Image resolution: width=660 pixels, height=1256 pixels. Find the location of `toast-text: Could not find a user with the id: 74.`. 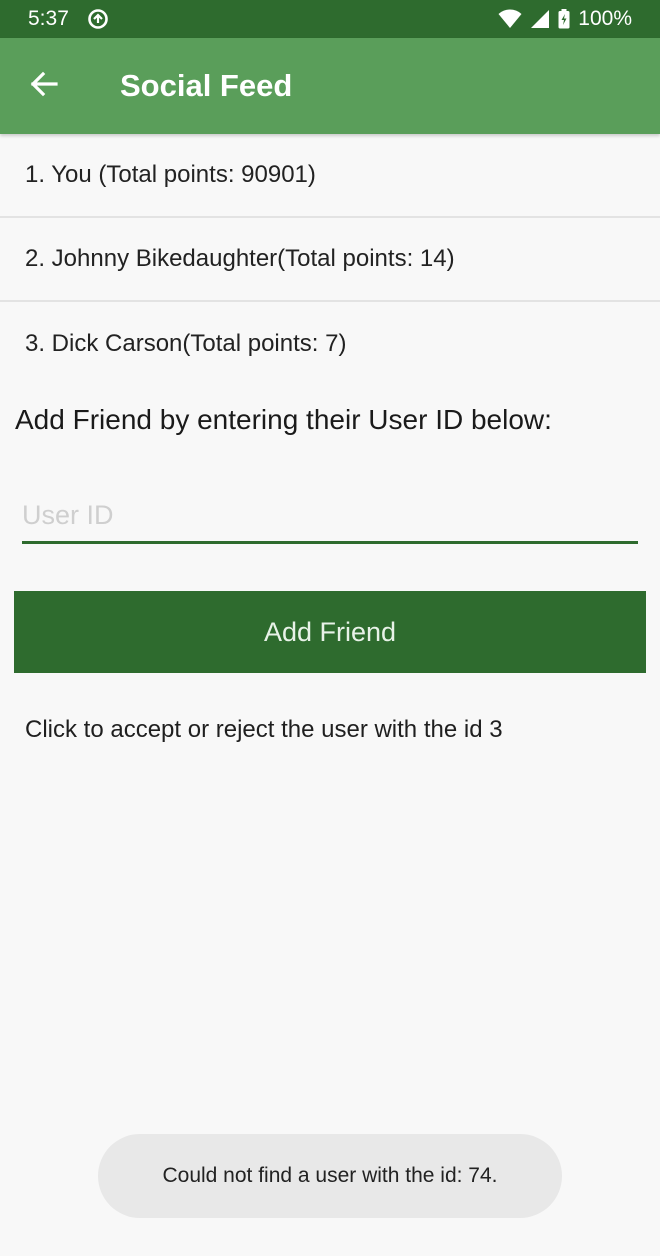

toast-text: Could not find a user with the id: 74. is located at coordinates (330, 1175).